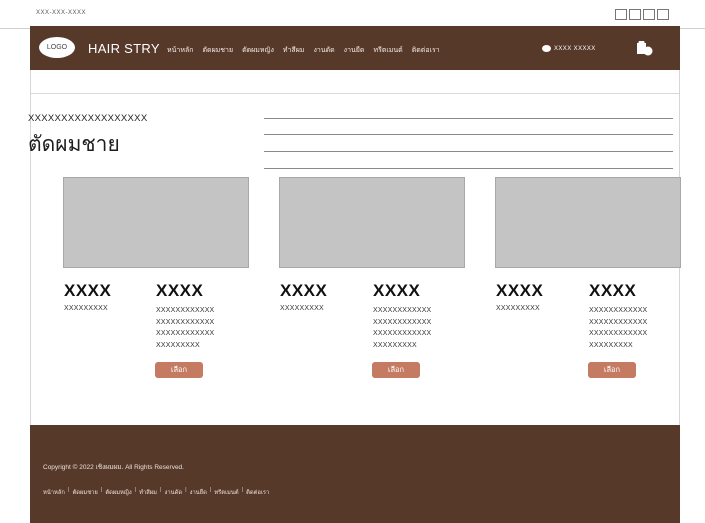 Image resolution: width=705 pixels, height=523 pixels. I want to click on top-strip: XXX-XXX-XXXX, so click(352, 14).